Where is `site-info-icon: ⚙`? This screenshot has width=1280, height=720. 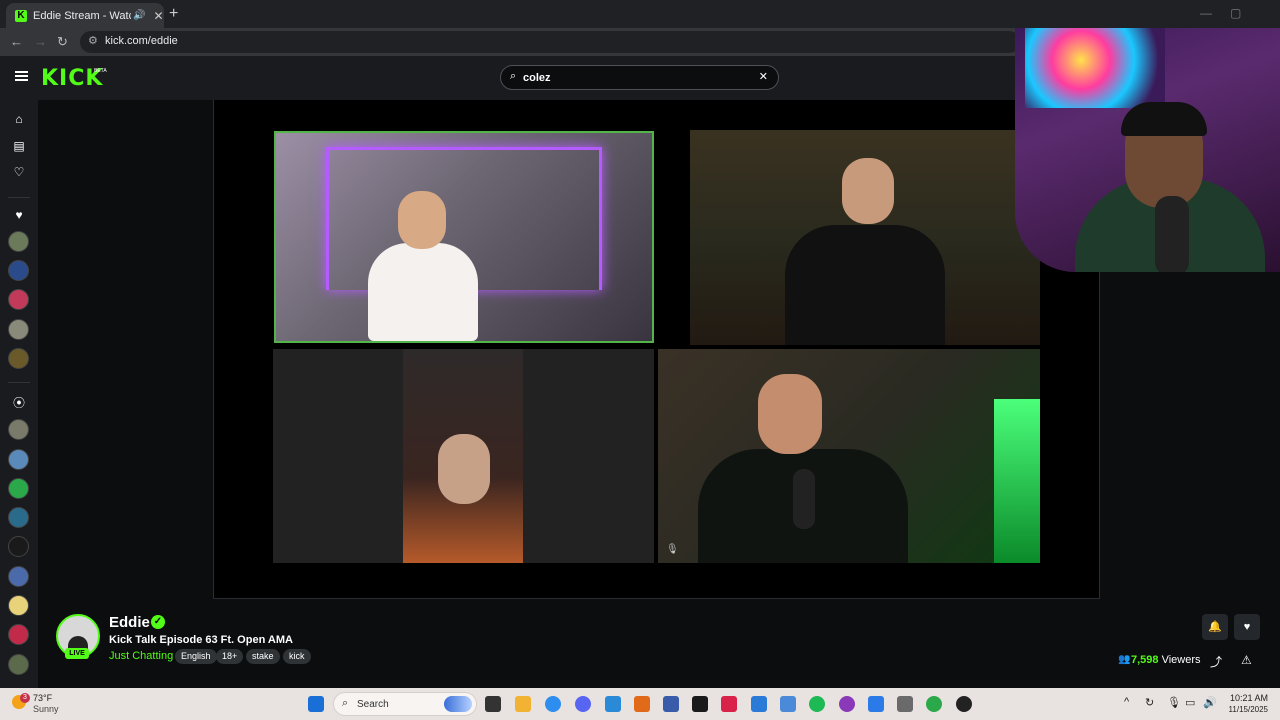
site-info-icon: ⚙ is located at coordinates (93, 40).